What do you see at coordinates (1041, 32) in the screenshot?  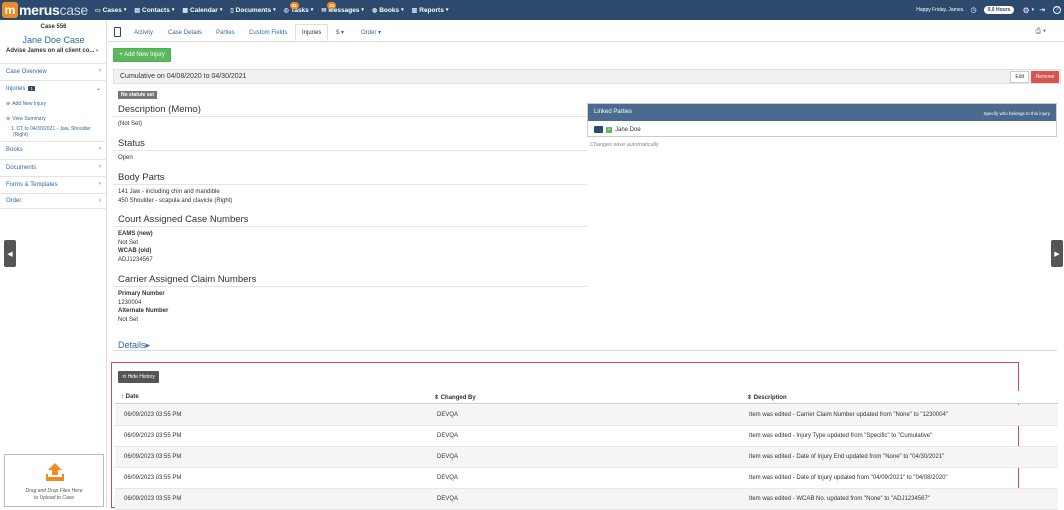 I see `print-icon: ⎙ ▾` at bounding box center [1041, 32].